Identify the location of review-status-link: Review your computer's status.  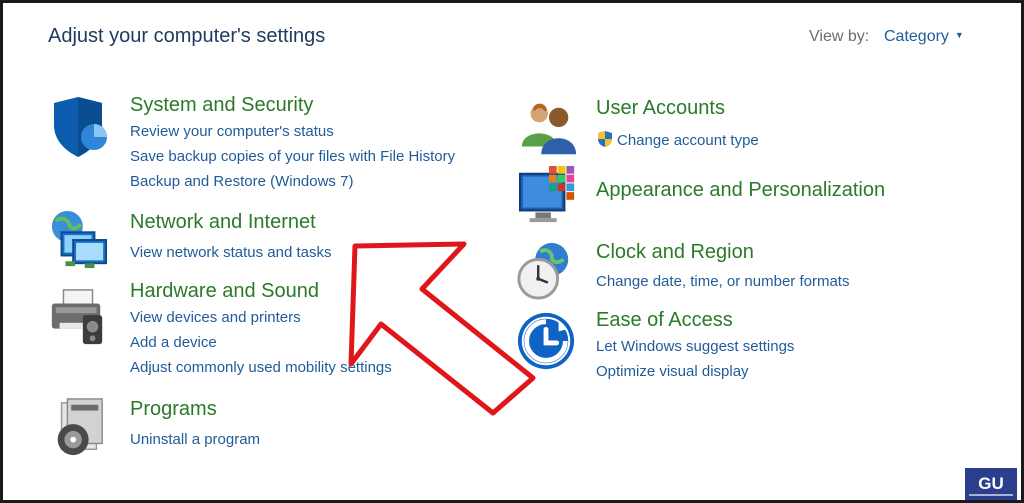
(232, 131).